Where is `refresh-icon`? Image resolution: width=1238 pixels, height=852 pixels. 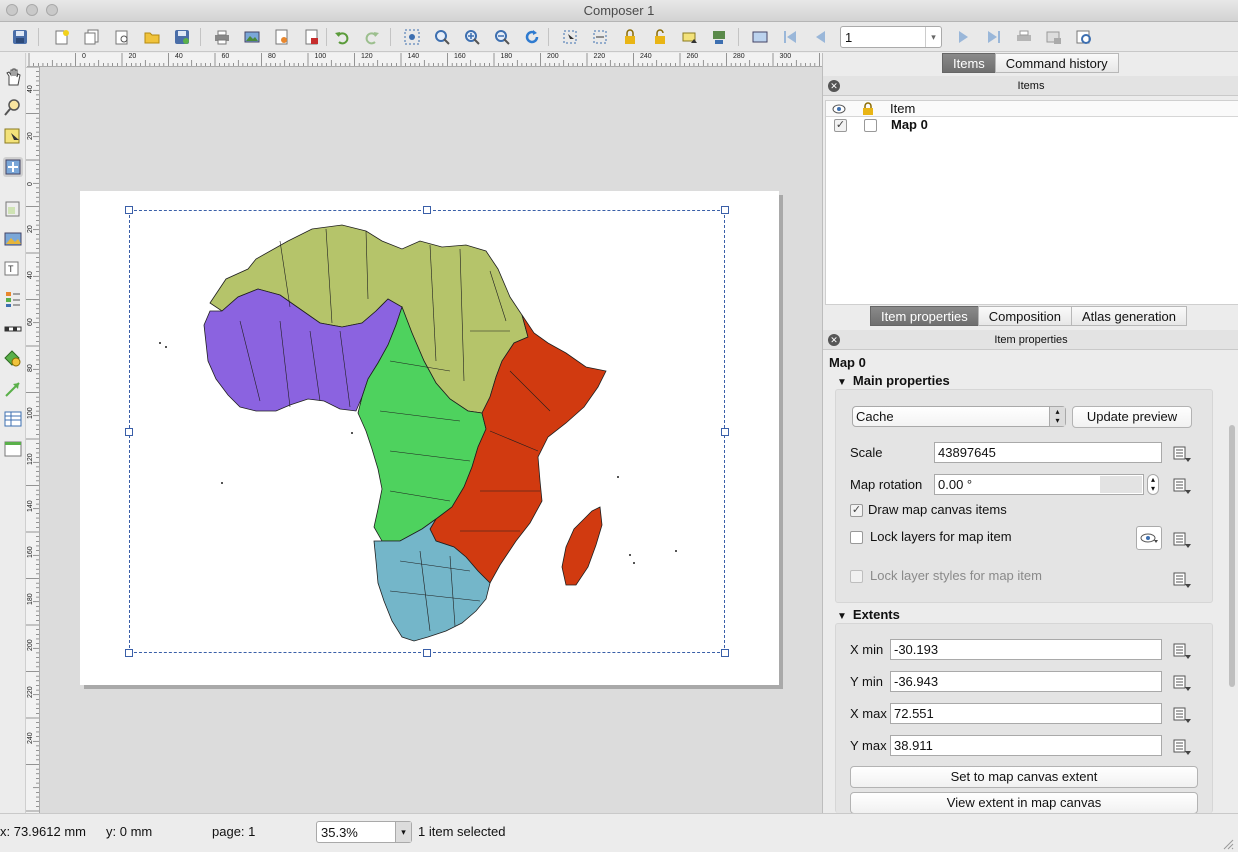 refresh-icon is located at coordinates (532, 37).